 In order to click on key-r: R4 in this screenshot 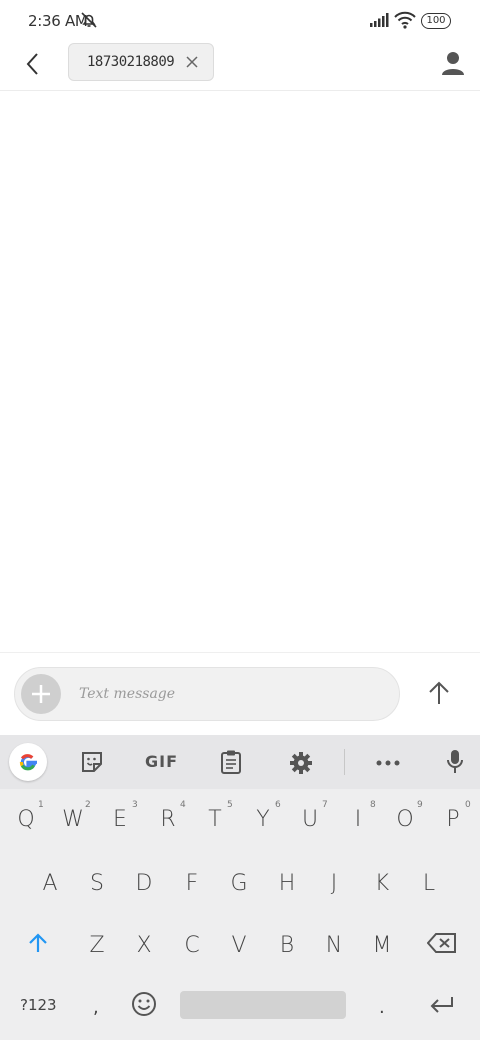, I will do `click(168, 816)`.